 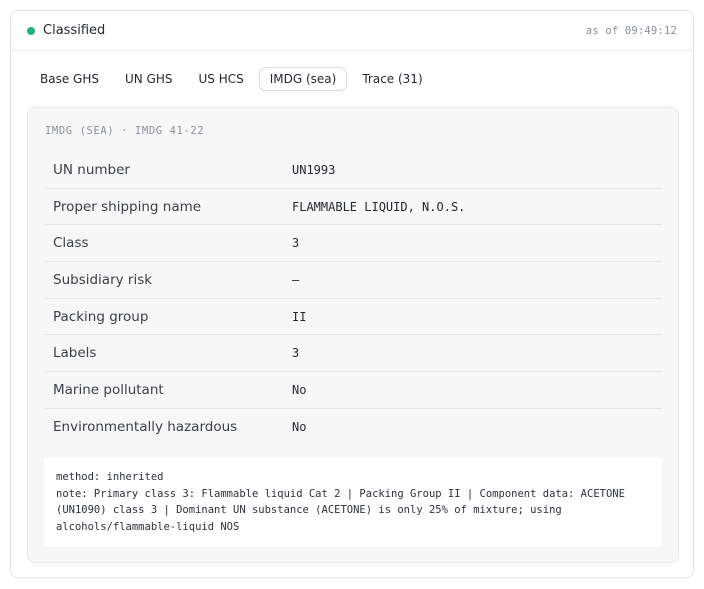 What do you see at coordinates (353, 317) in the screenshot?
I see `row-packing-group: Packing group II` at bounding box center [353, 317].